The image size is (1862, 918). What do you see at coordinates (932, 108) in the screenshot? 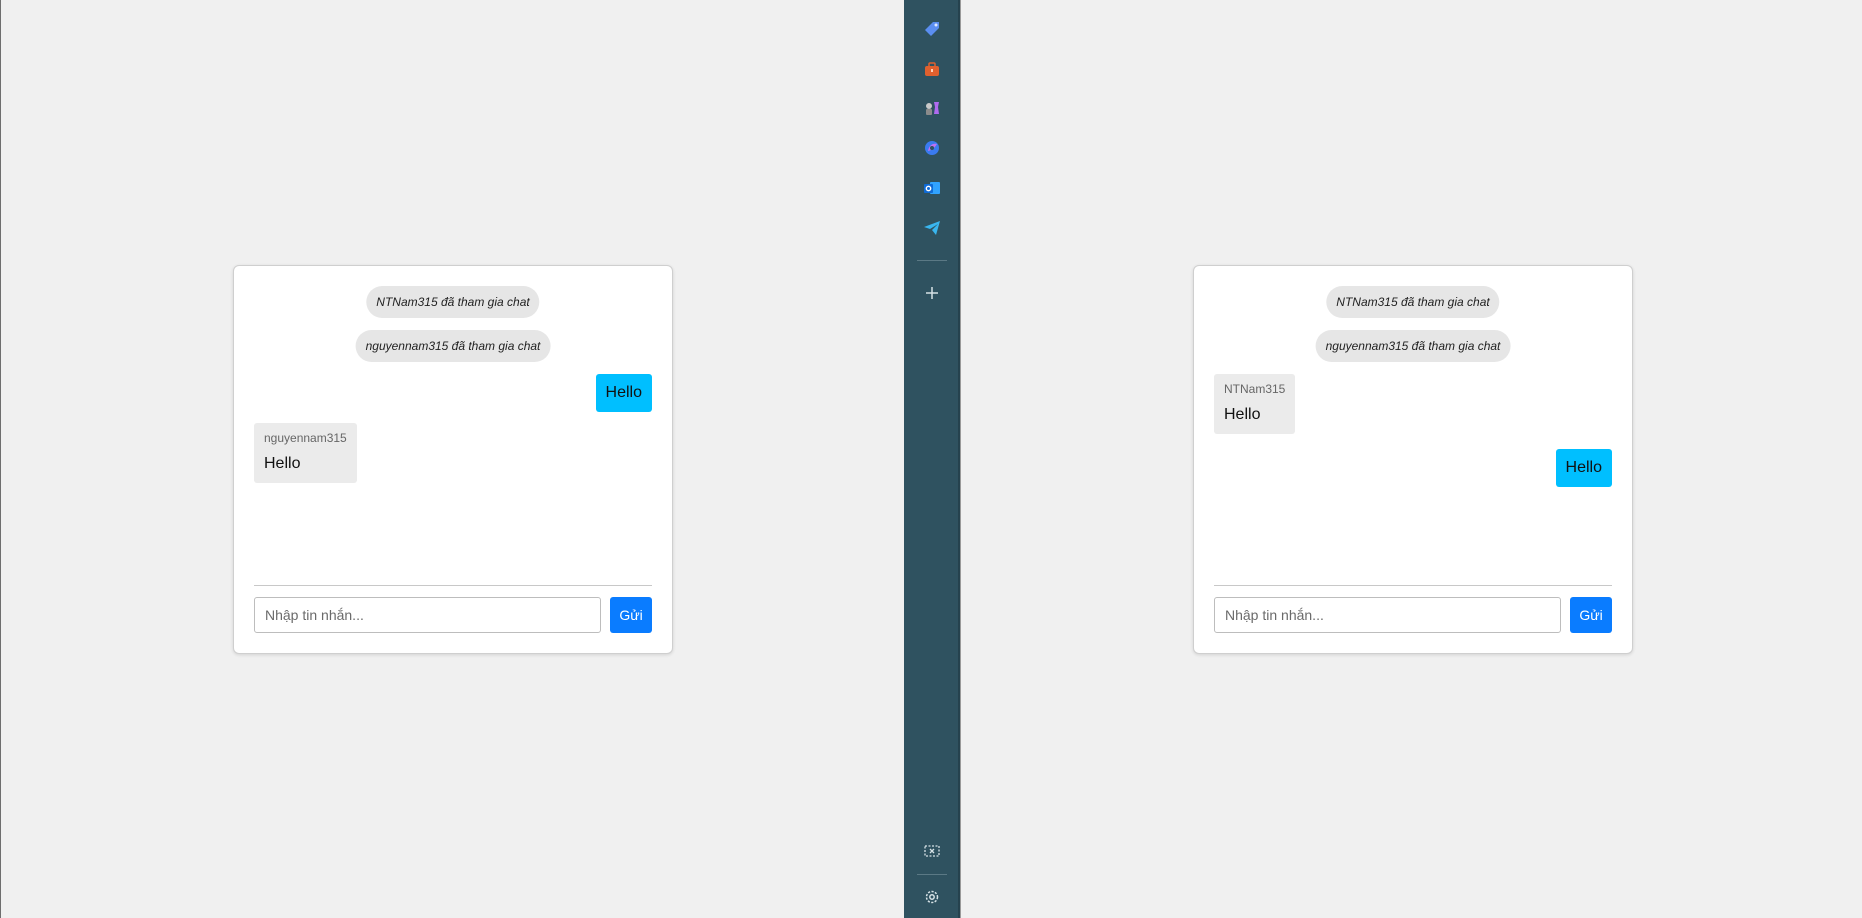
I see `games-icon` at bounding box center [932, 108].